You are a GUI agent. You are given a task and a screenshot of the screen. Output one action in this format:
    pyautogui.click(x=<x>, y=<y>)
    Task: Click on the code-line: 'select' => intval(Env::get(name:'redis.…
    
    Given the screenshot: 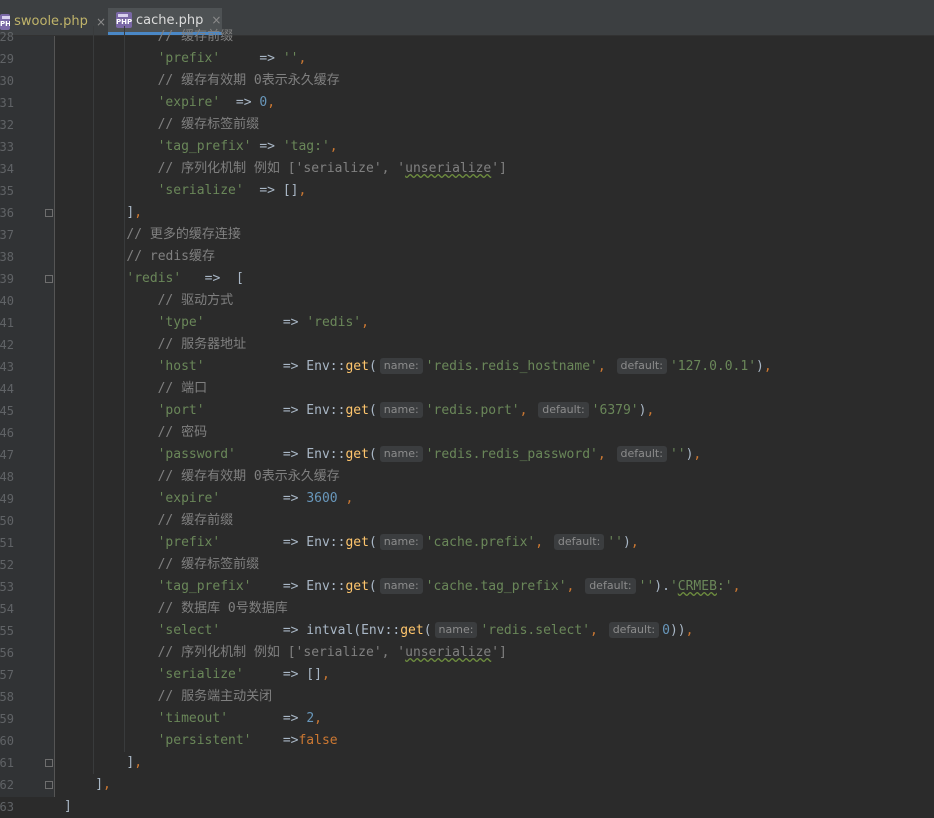 What is the action you would take?
    pyautogui.click(x=374, y=631)
    